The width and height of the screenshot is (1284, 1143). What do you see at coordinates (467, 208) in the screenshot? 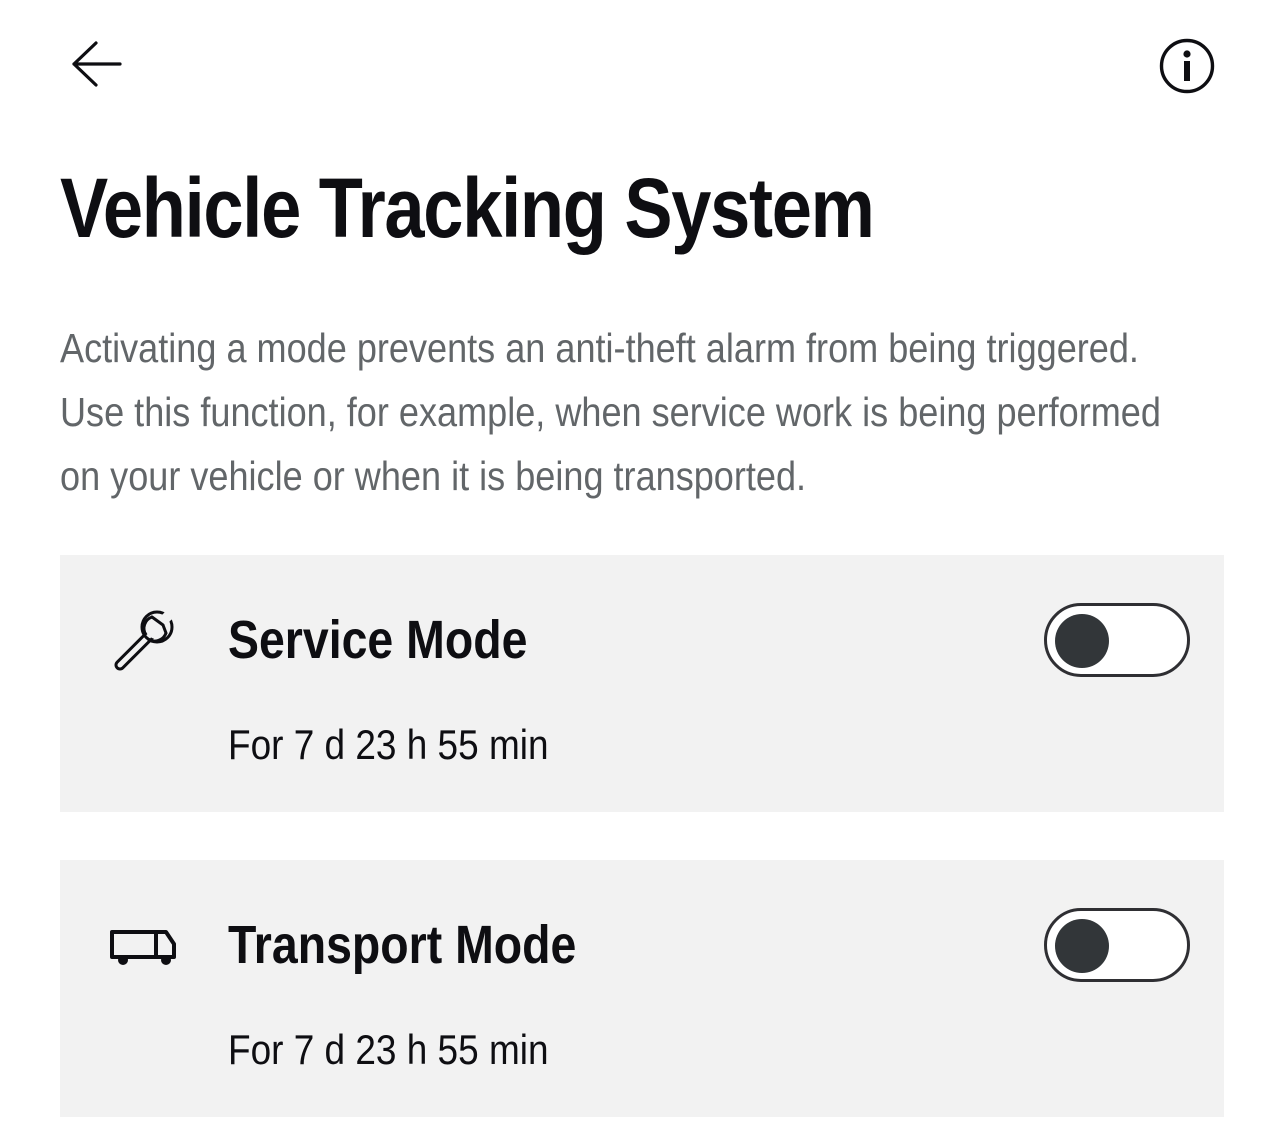
I see `page-title: Vehicle Tracking System` at bounding box center [467, 208].